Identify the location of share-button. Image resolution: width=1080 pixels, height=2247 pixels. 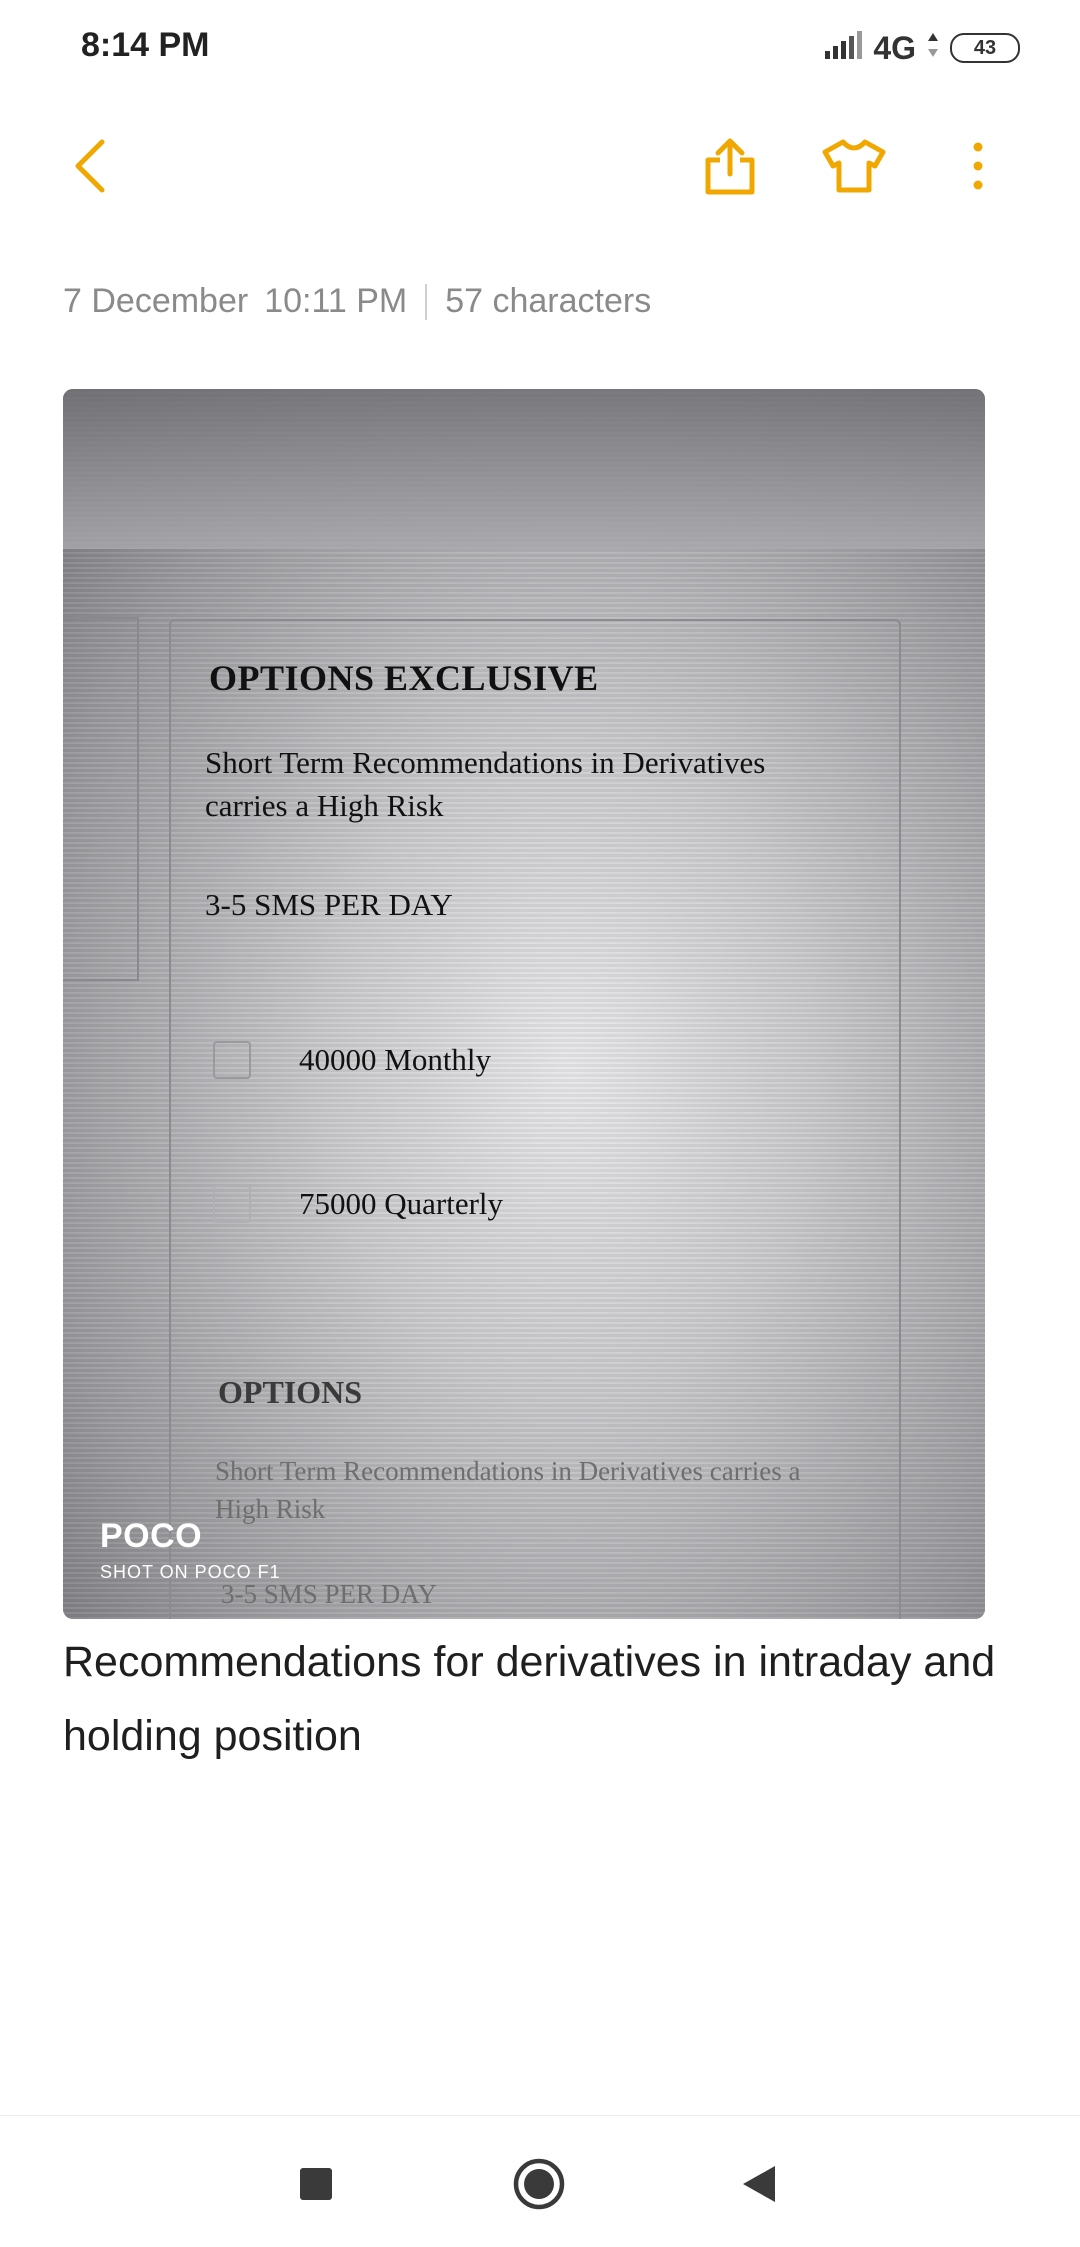
(730, 168).